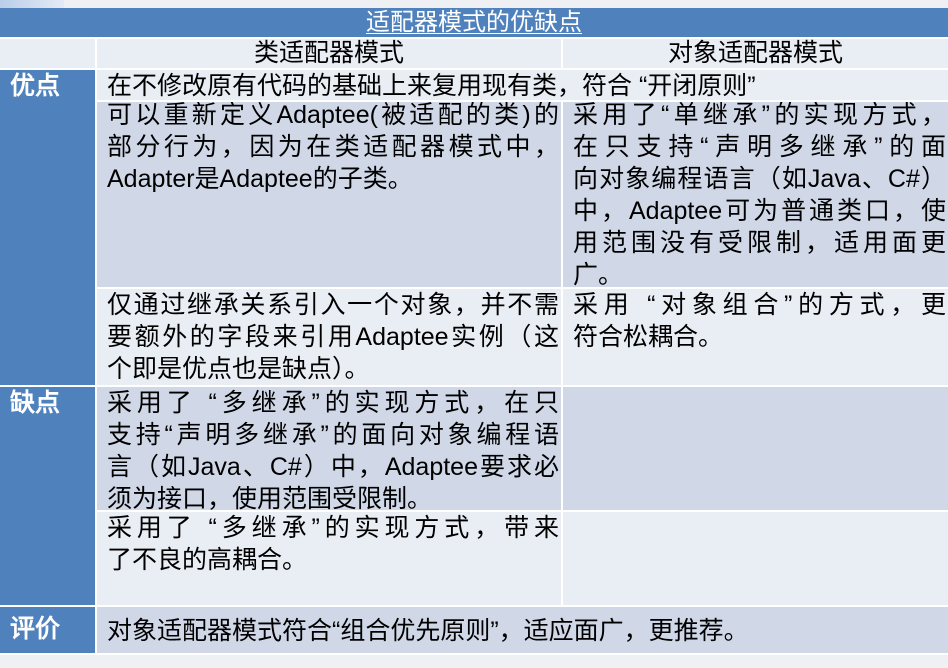 The height and width of the screenshot is (668, 948). Describe the element at coordinates (48, 630) in the screenshot. I see `evaluation-label: 评价` at that location.